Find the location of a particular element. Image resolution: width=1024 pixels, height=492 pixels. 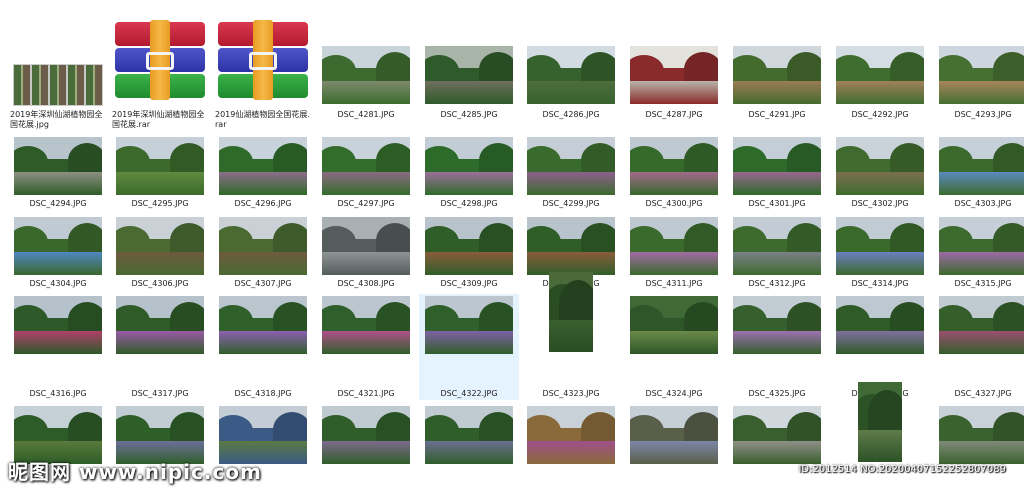

file-item: DSC_4299.JPG is located at coordinates (571, 174).